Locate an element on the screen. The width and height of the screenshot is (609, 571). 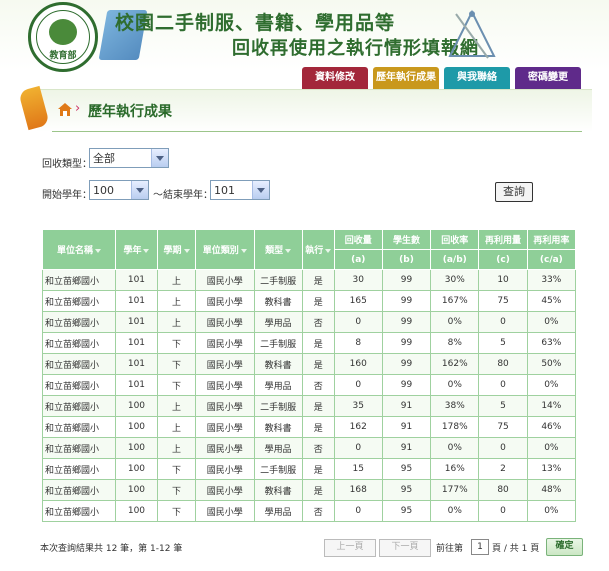
col-year-label: 學年 is located at coordinates (132, 251).